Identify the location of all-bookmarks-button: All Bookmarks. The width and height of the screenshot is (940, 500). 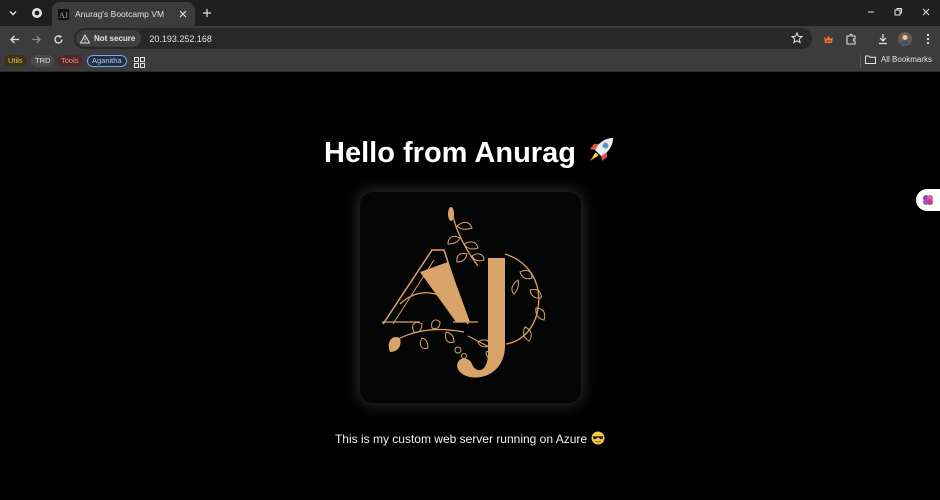
(898, 59).